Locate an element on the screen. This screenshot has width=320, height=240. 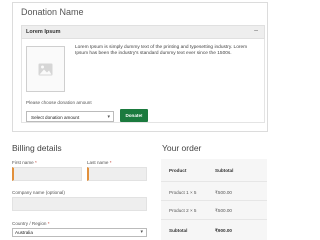
subtotal-header: Subtotal is located at coordinates (224, 170).